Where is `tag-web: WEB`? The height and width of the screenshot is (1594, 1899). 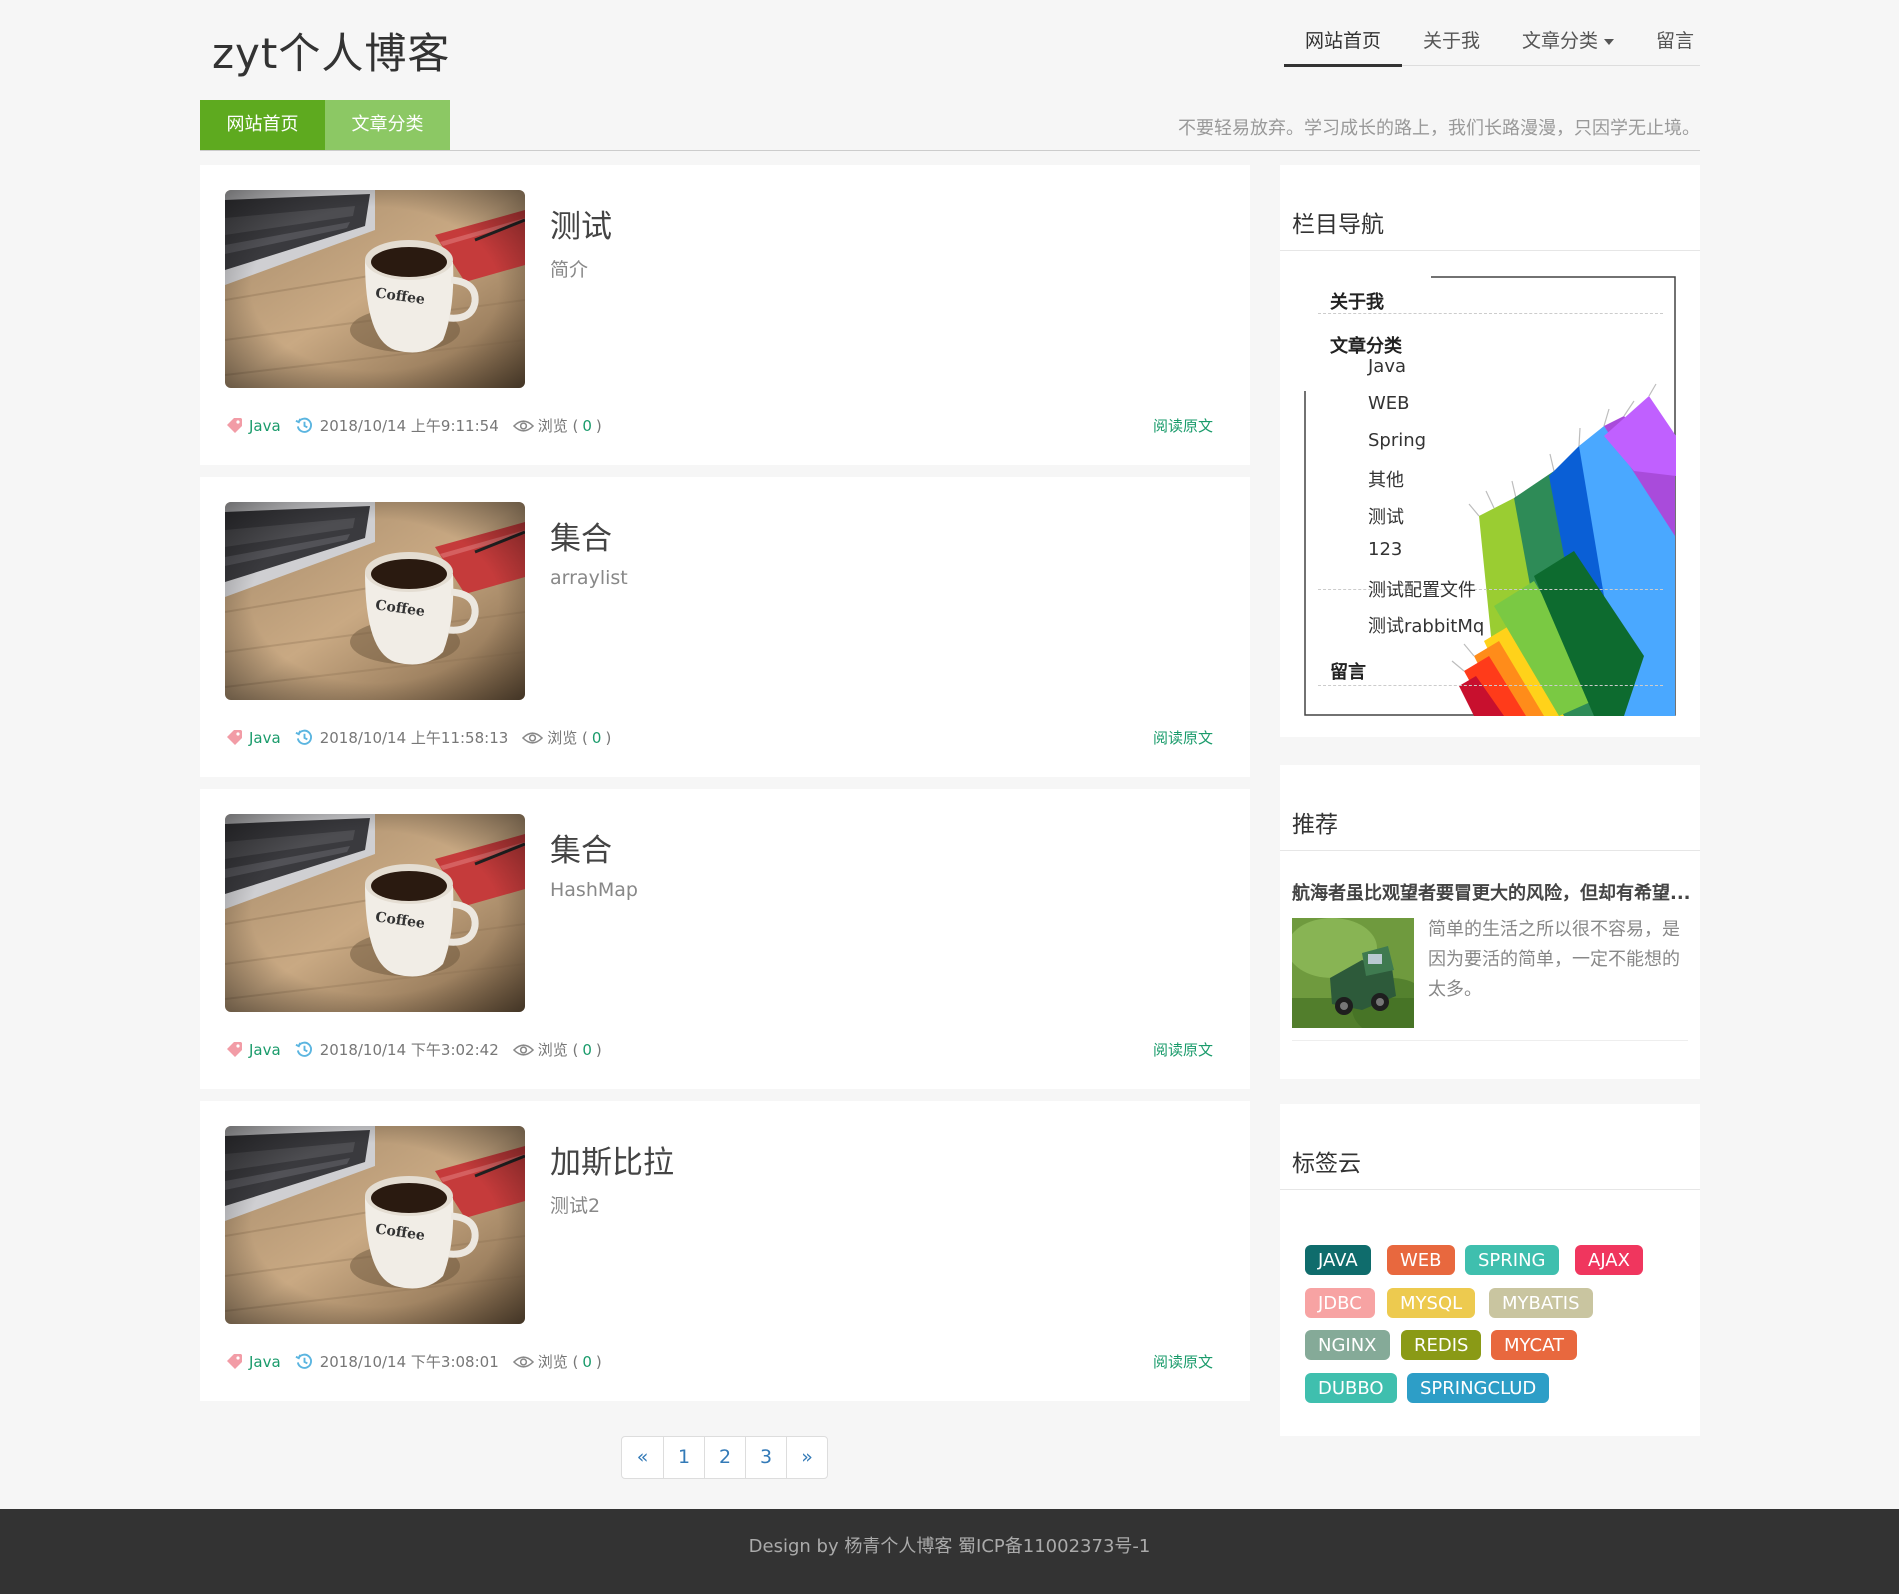
tag-web: WEB is located at coordinates (1421, 1260).